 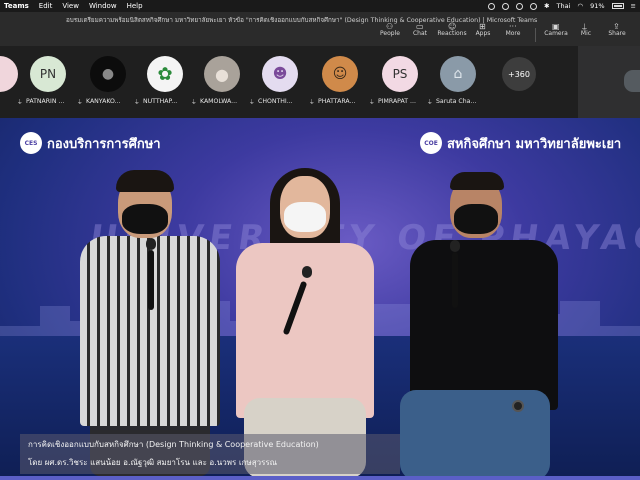 I want to click on building-photo-icon: ⌂, so click(x=458, y=74).